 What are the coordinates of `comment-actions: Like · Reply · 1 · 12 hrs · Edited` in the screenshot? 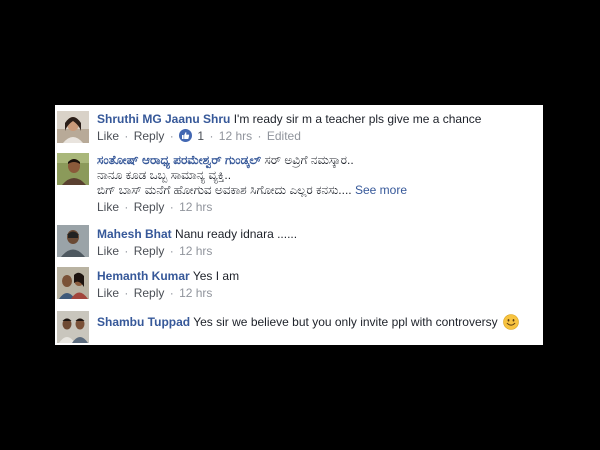 It's located at (317, 136).